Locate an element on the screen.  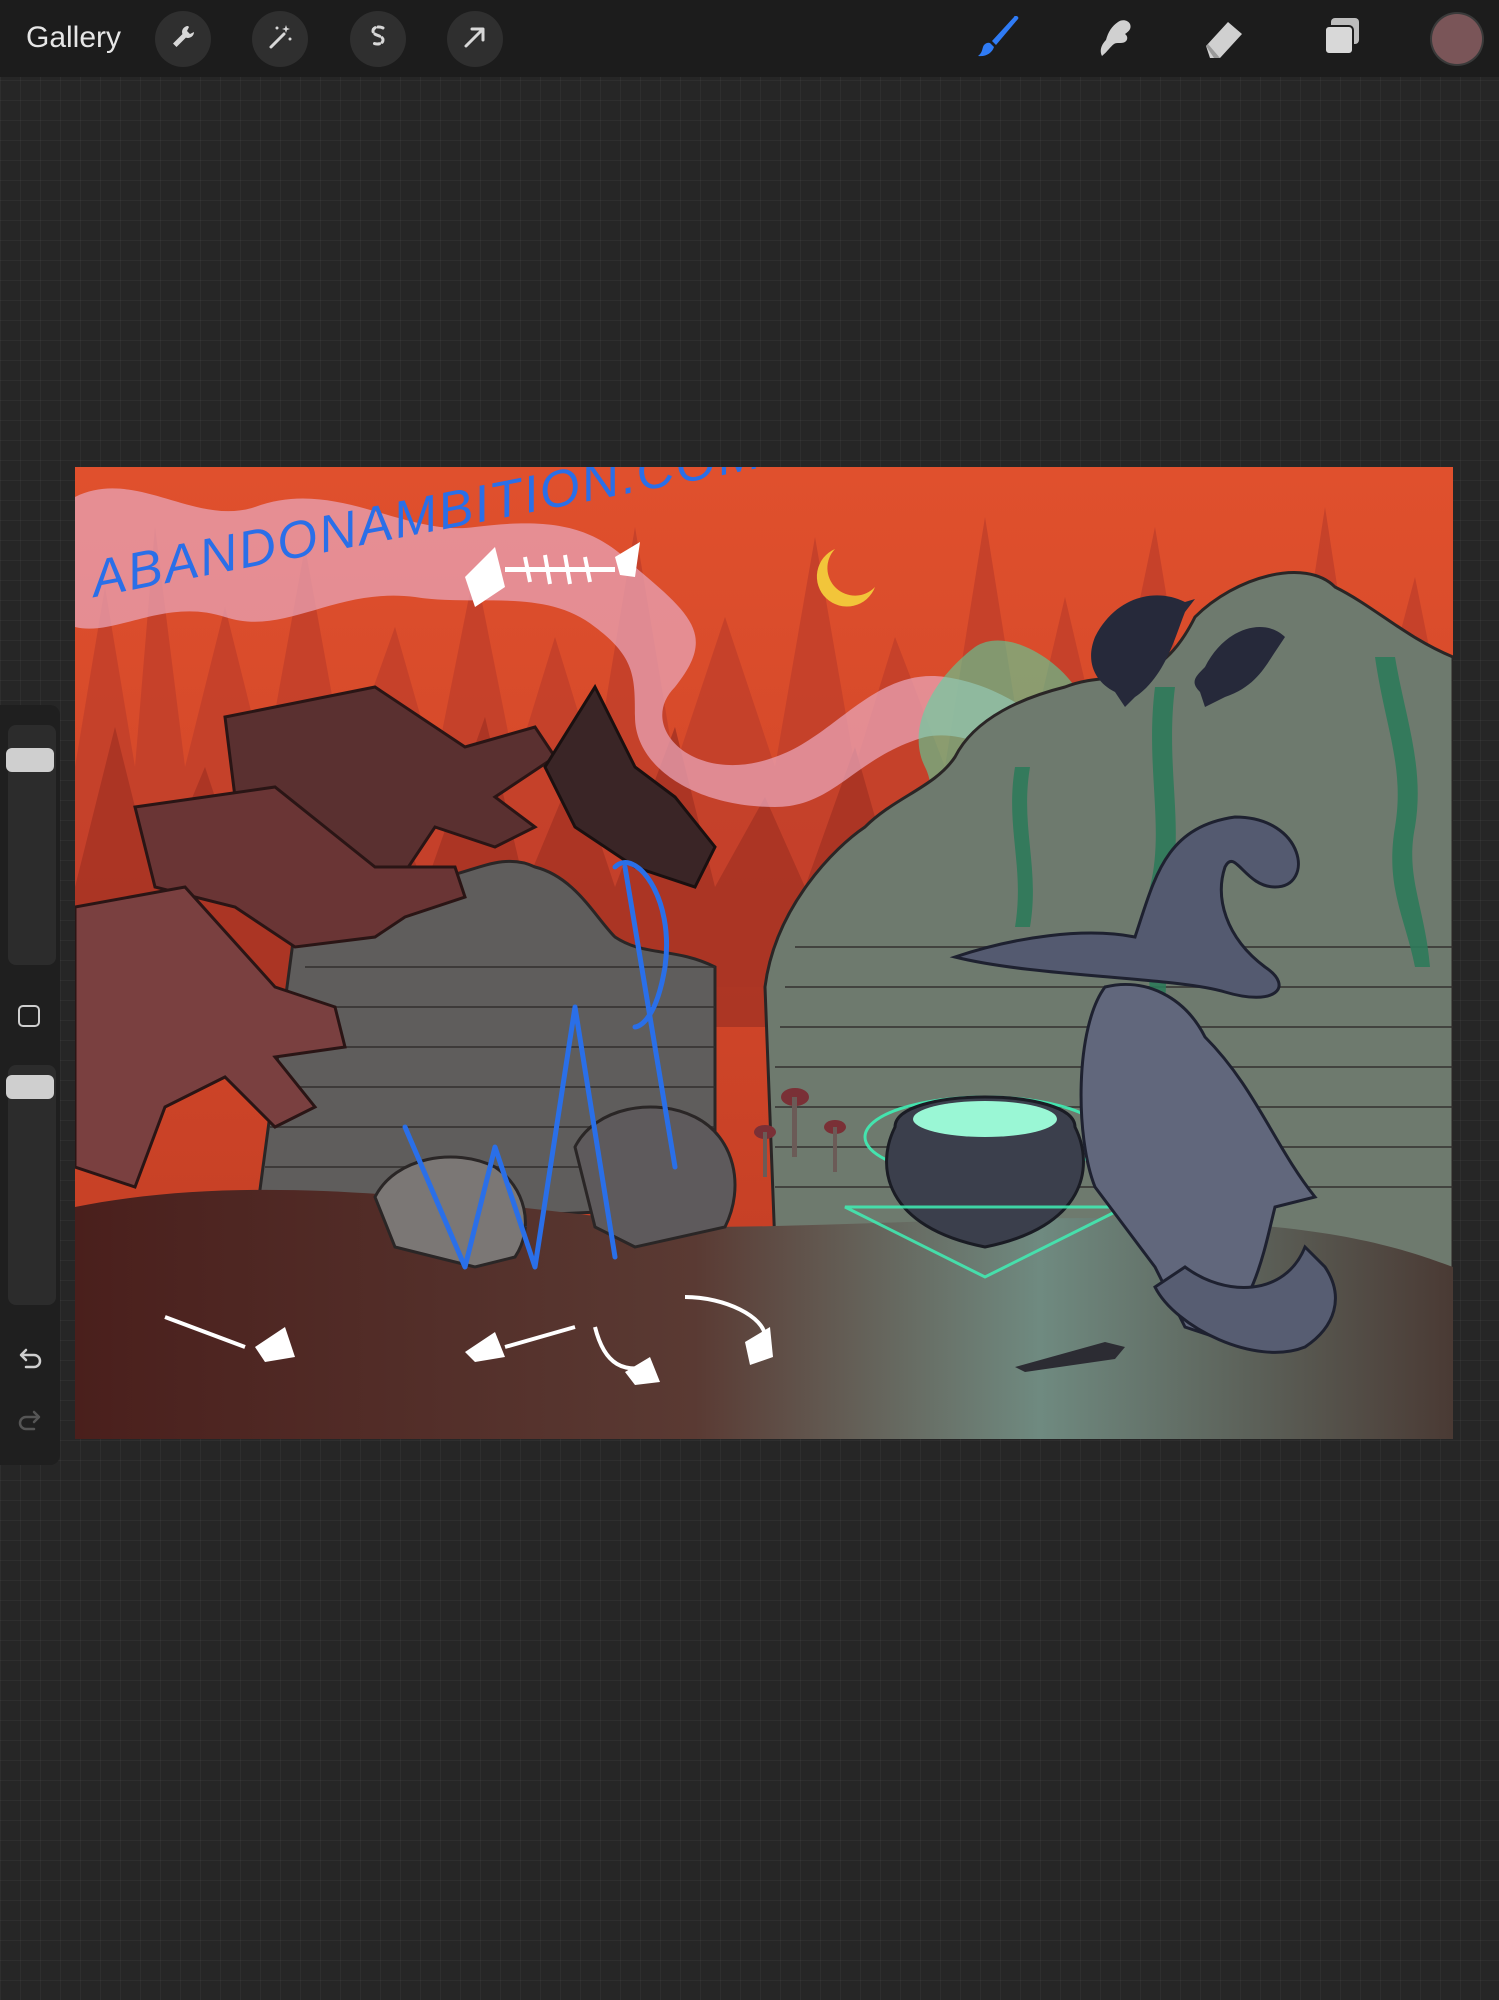
smudge-tool-button is located at coordinates (1111, 39).